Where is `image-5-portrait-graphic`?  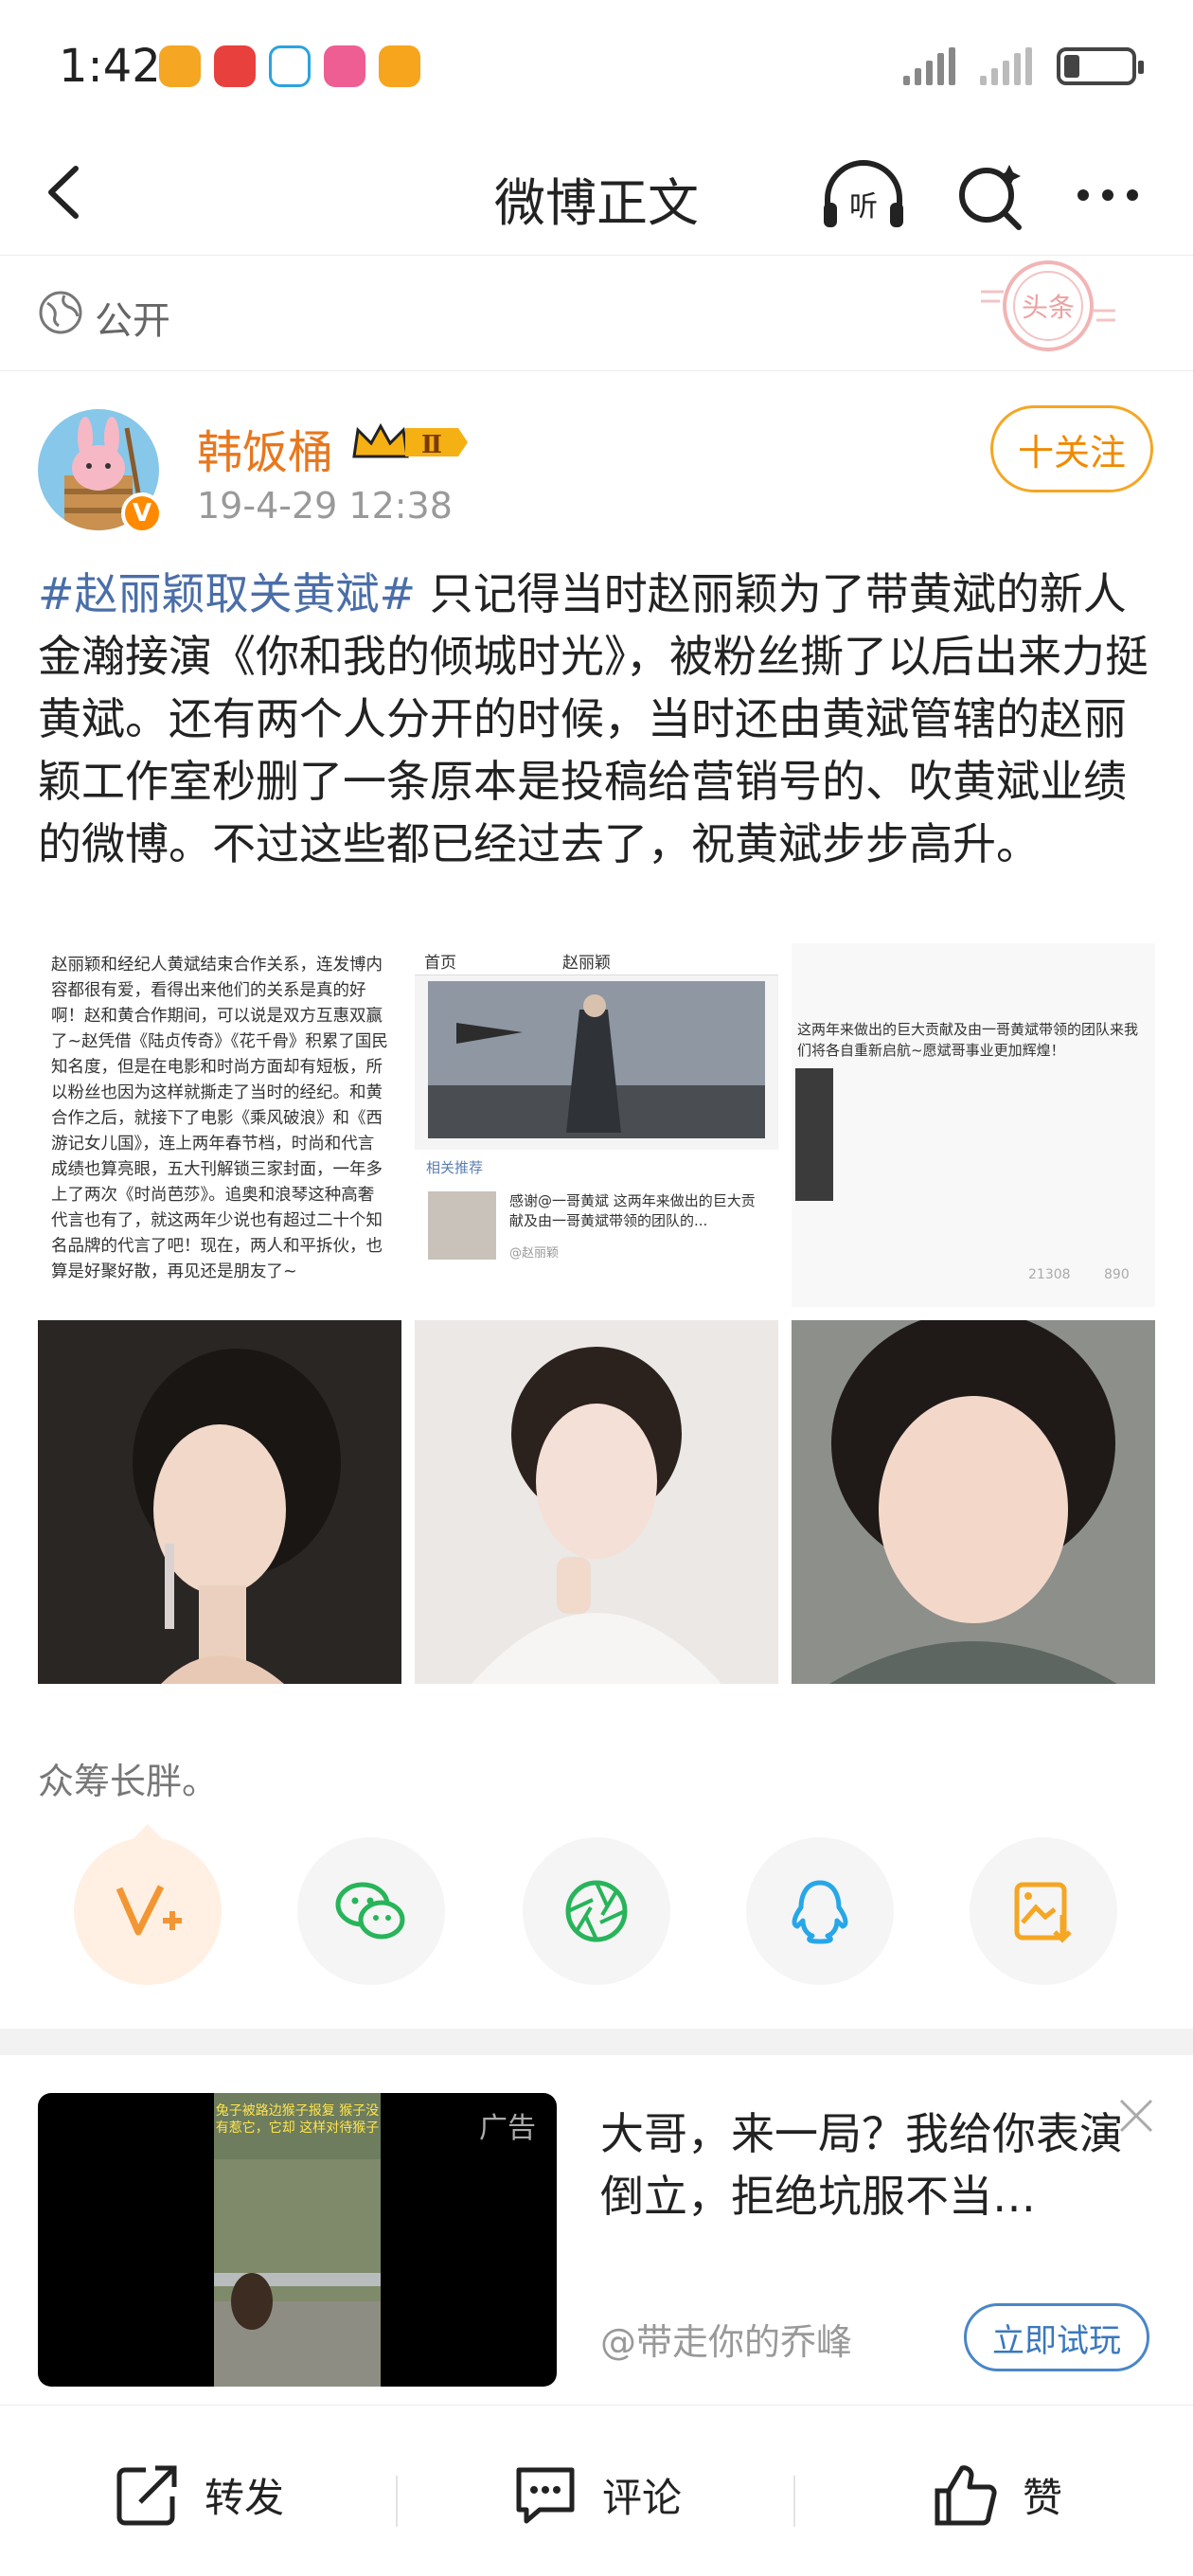
image-5-portrait-graphic is located at coordinates (596, 1502).